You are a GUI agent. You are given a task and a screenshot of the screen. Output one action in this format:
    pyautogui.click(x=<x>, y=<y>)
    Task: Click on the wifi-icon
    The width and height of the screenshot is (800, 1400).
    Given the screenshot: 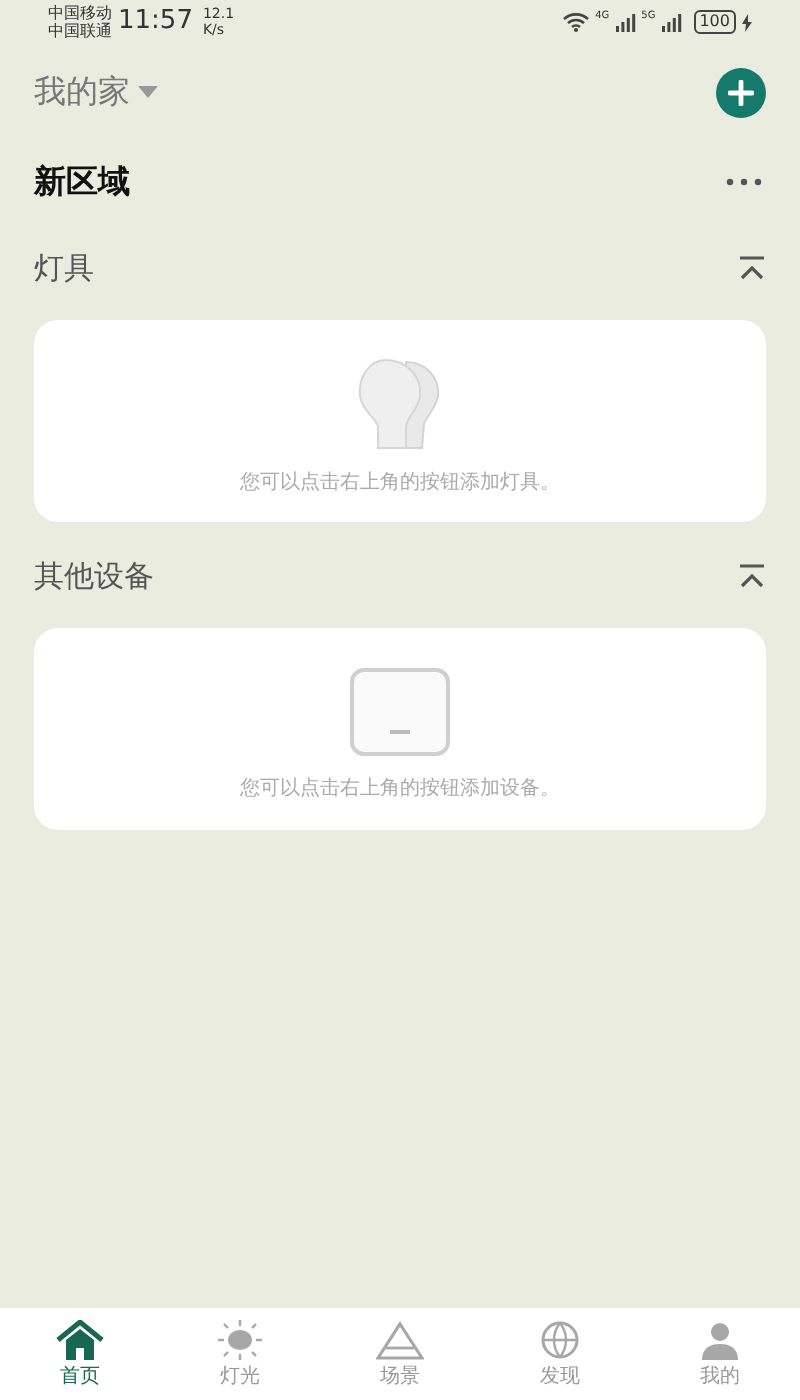 What is the action you would take?
    pyautogui.click(x=575, y=22)
    